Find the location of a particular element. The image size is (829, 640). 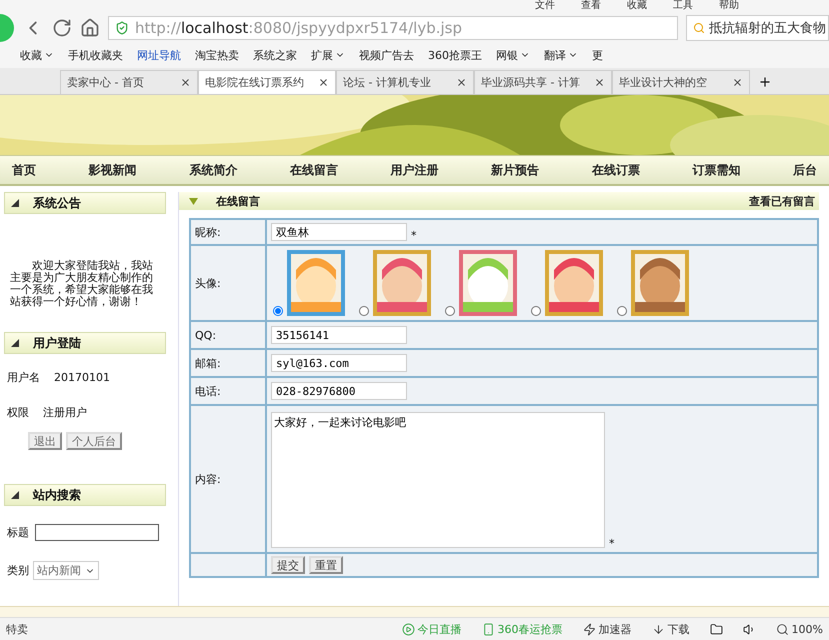

field-label: 邮箱: is located at coordinates (229, 364).